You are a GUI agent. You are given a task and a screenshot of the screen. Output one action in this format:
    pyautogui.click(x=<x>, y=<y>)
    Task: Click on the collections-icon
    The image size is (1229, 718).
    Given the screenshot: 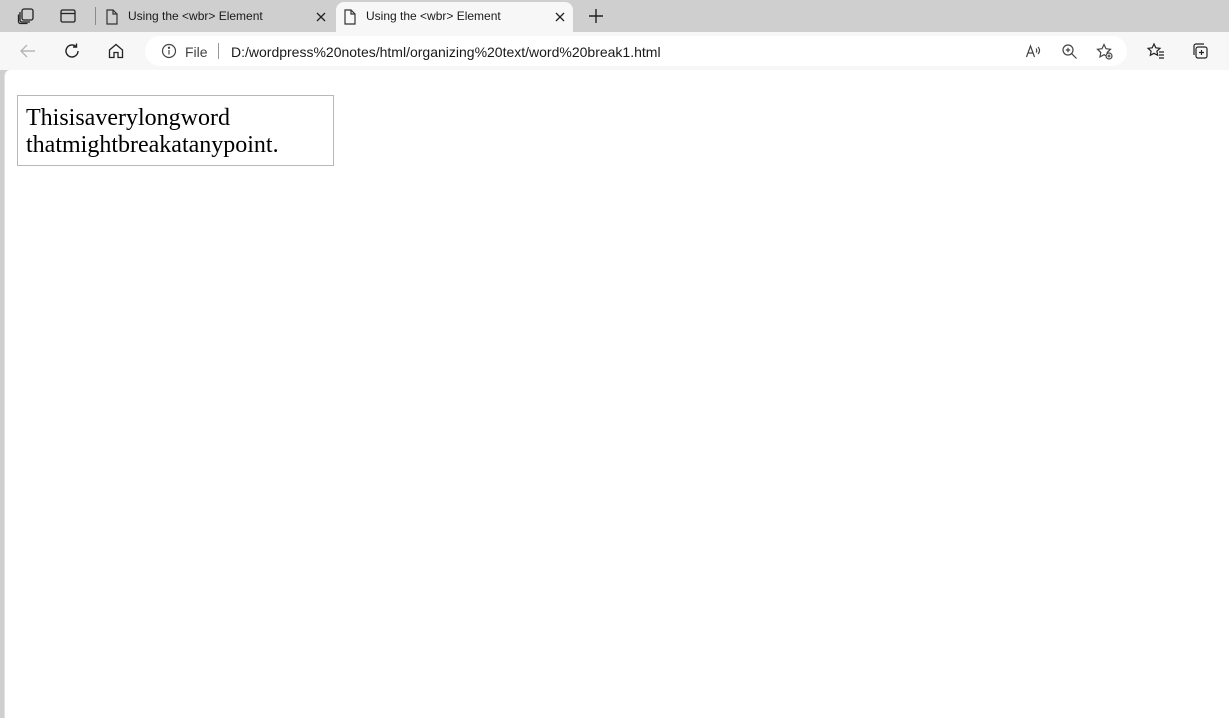 What is the action you would take?
    pyautogui.click(x=1200, y=51)
    